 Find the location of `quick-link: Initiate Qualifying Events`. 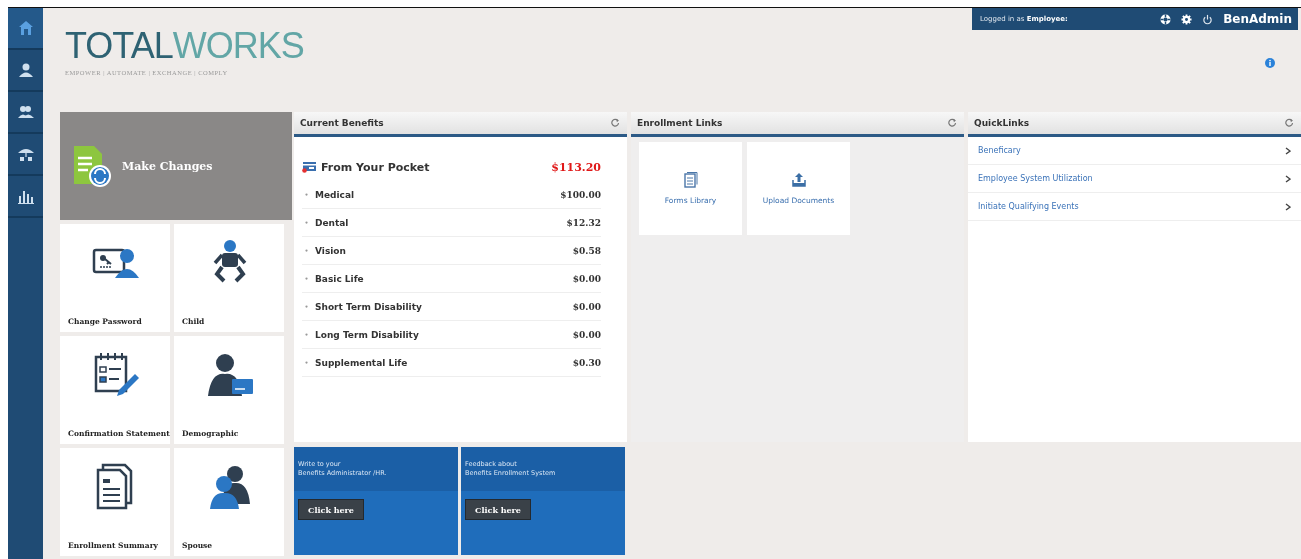

quick-link: Initiate Qualifying Events is located at coordinates (1134, 207).